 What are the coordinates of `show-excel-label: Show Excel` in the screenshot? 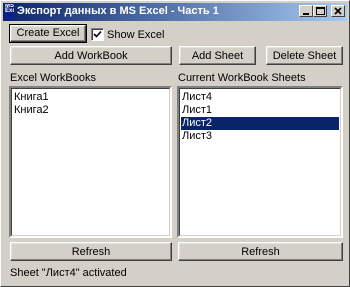 It's located at (135, 35).